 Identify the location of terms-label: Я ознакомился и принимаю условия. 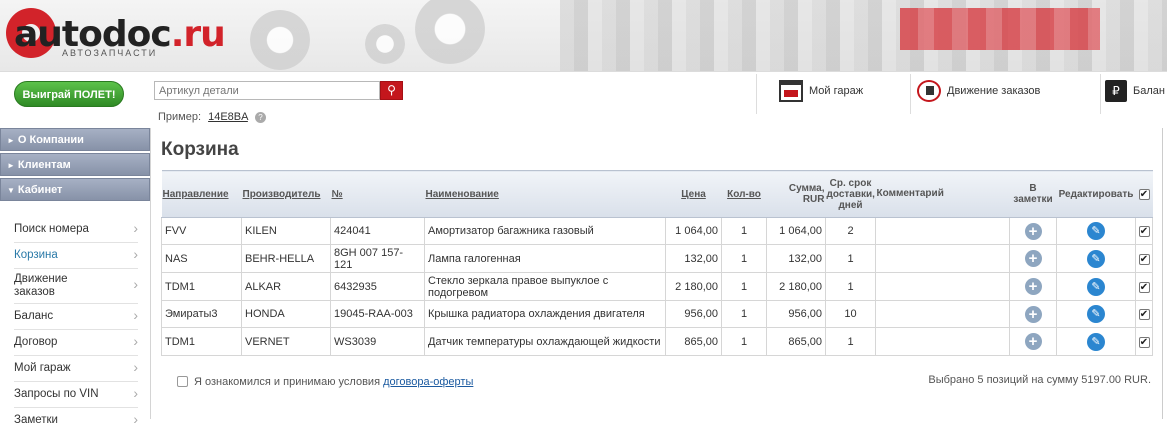
(287, 382).